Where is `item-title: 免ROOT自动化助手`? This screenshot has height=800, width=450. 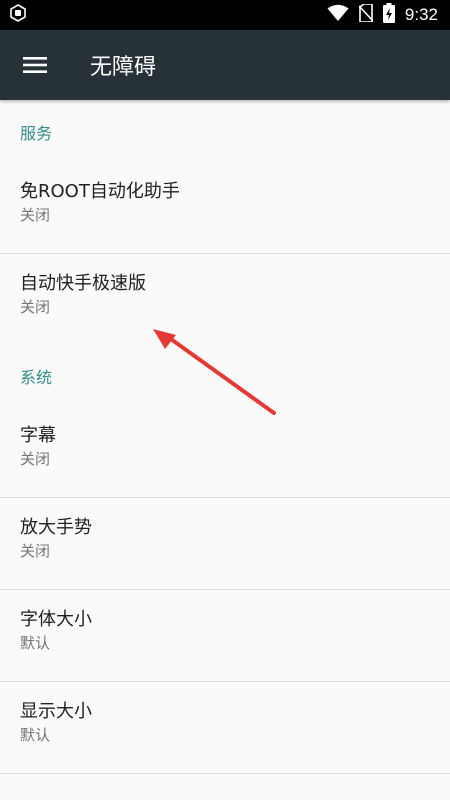 item-title: 免ROOT自动化助手 is located at coordinates (100, 191).